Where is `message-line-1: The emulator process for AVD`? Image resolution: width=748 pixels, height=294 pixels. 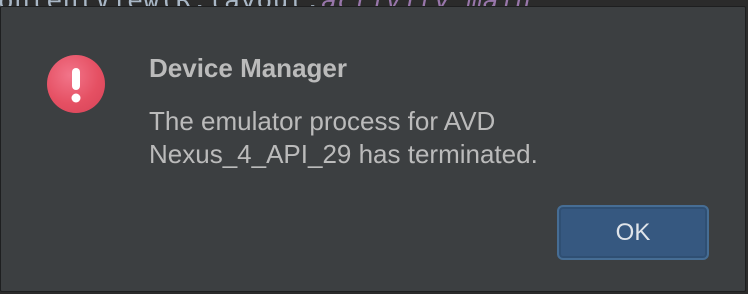
message-line-1: The emulator process for AVD is located at coordinates (322, 121).